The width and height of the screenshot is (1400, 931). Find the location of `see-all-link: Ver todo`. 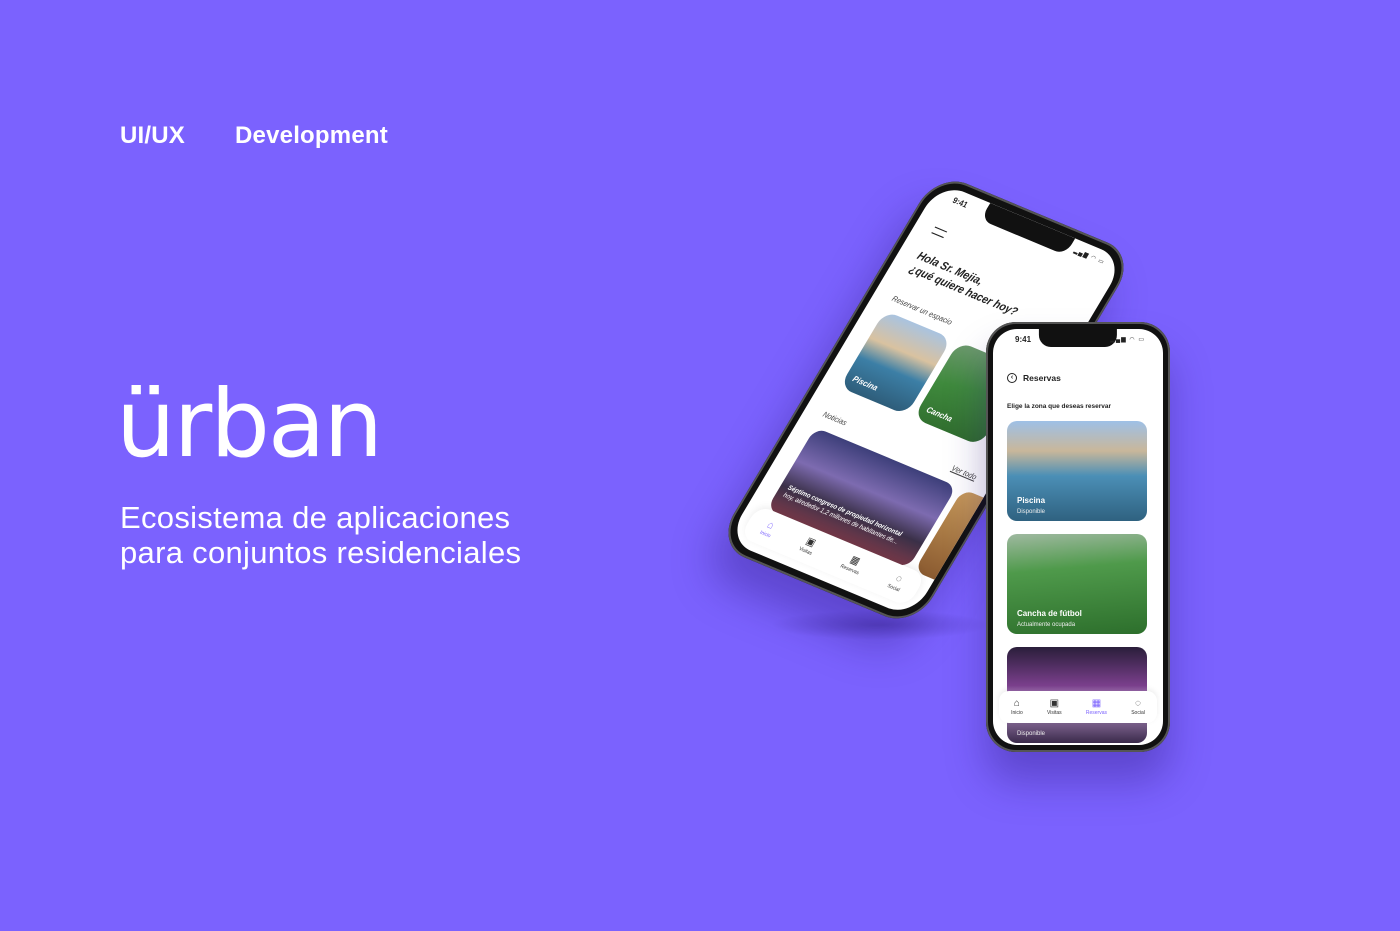

see-all-link: Ver todo is located at coordinates (964, 472).